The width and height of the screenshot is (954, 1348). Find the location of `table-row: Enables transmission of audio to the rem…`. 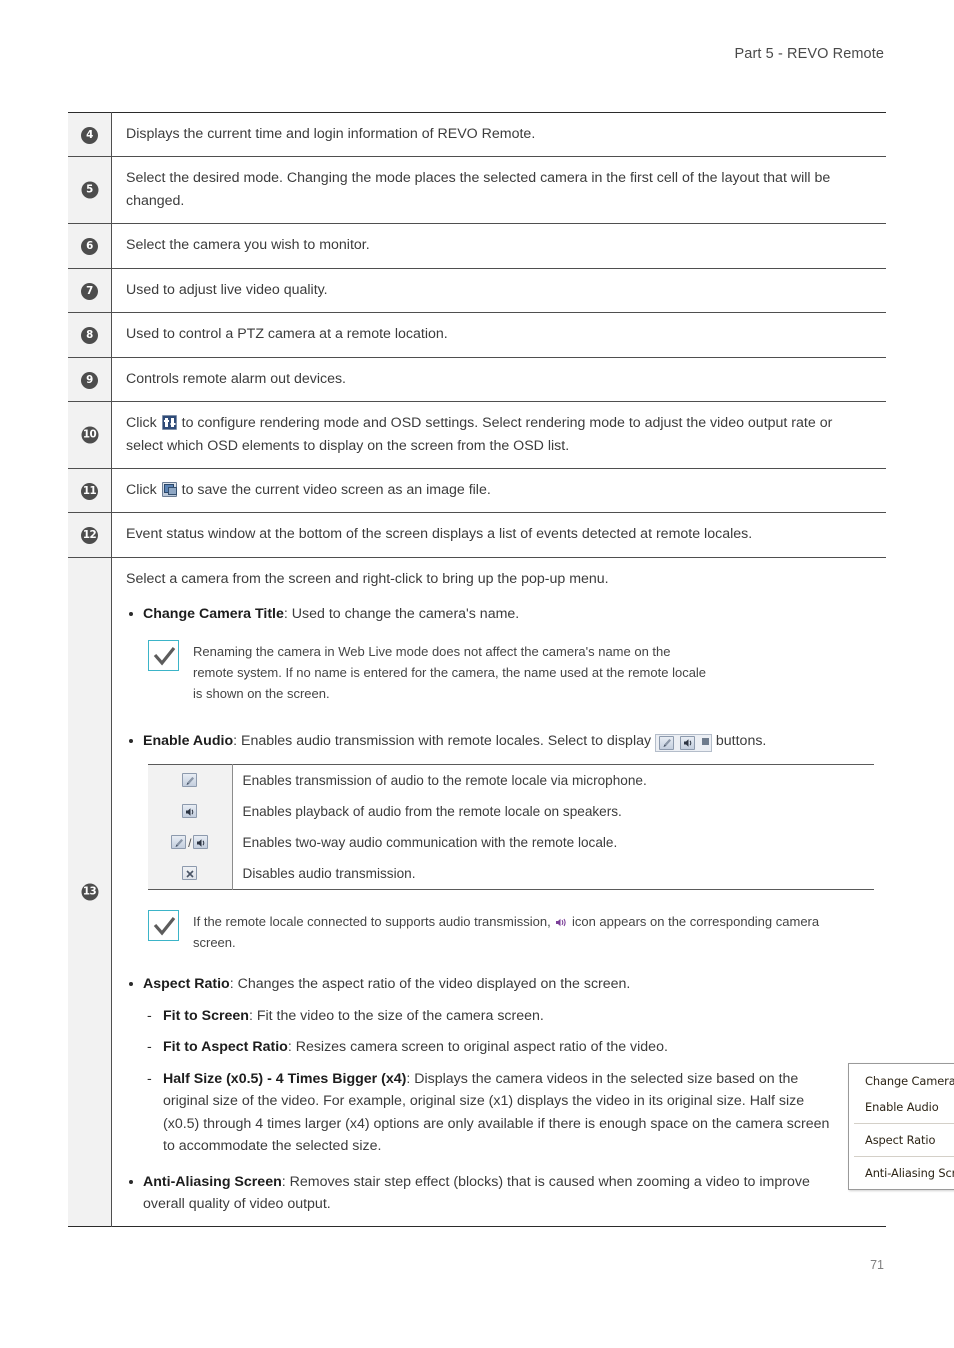

table-row: Enables transmission of audio to the rem… is located at coordinates (511, 780).